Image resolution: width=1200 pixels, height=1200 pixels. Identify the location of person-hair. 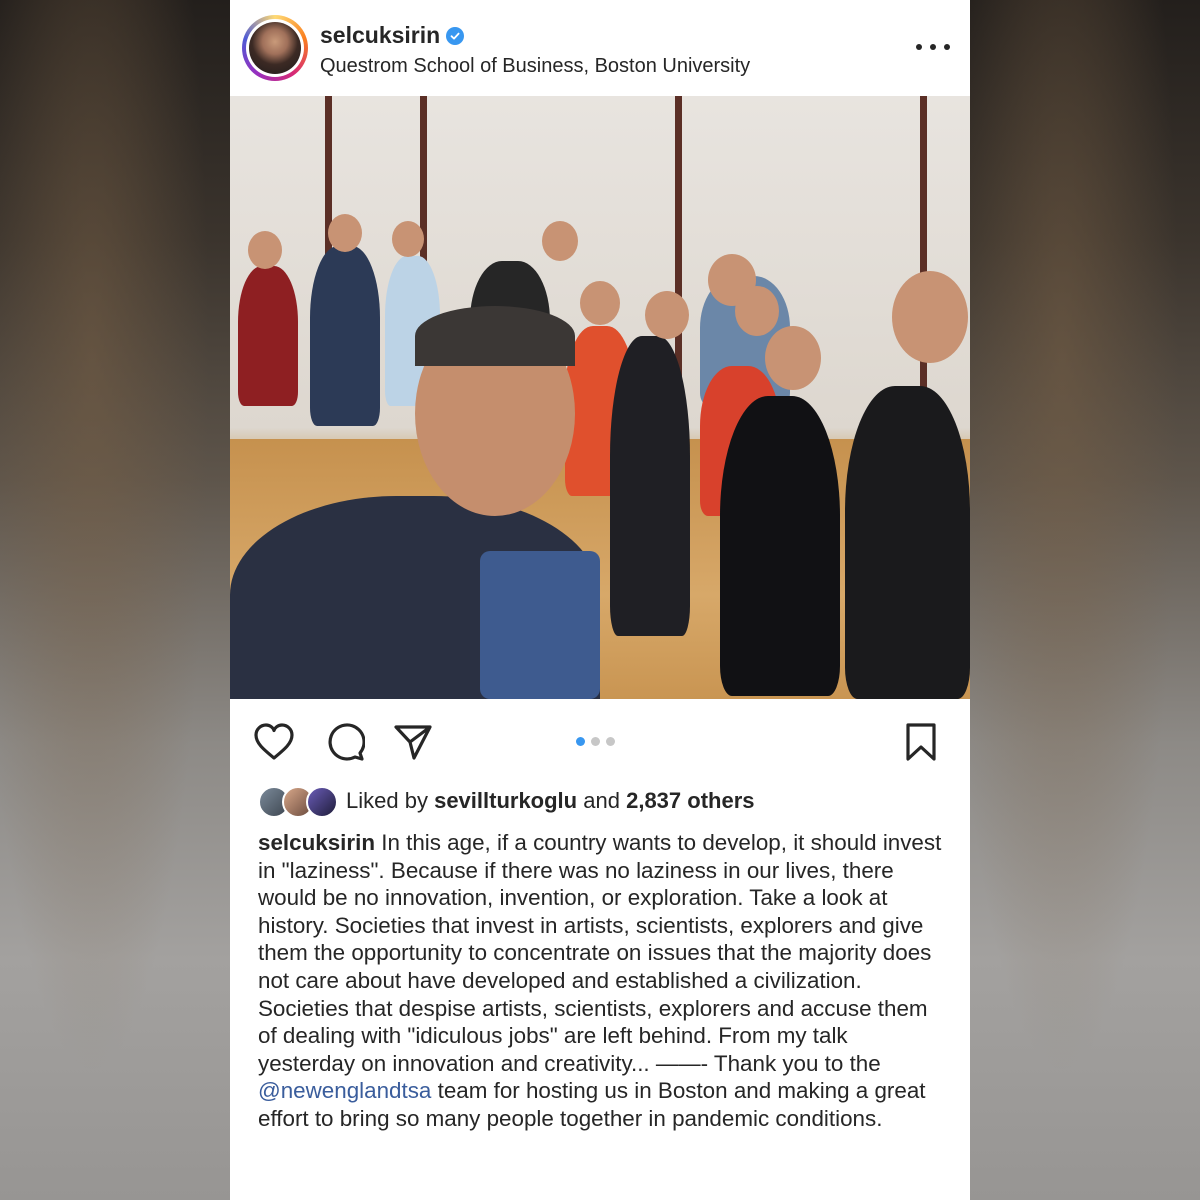
(495, 336).